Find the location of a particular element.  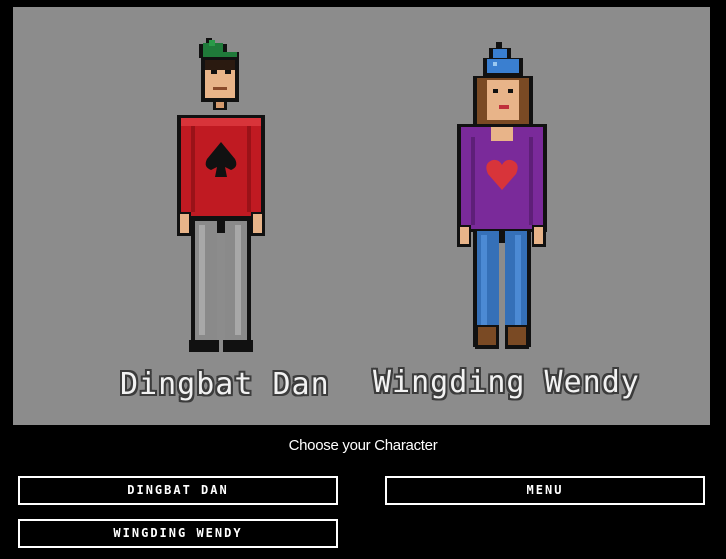

wingding-wendy-name-label: Wingding Wendy is located at coordinates (506, 382).